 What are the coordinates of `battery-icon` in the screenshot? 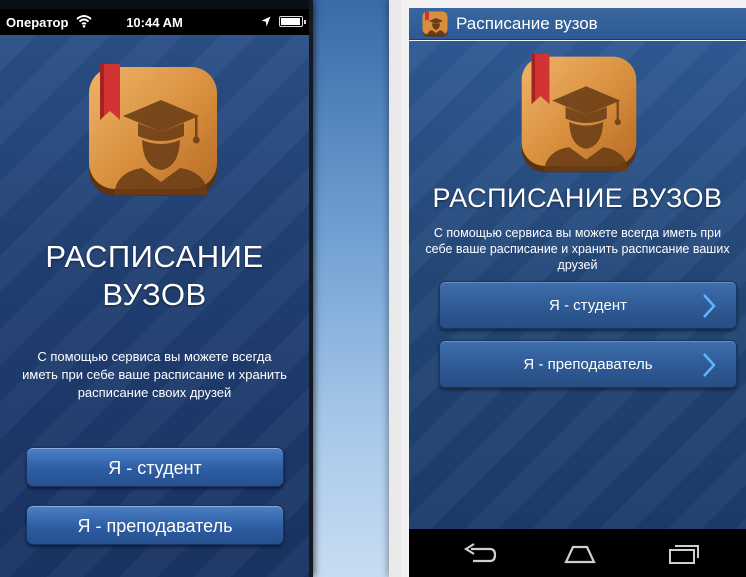 It's located at (292, 21).